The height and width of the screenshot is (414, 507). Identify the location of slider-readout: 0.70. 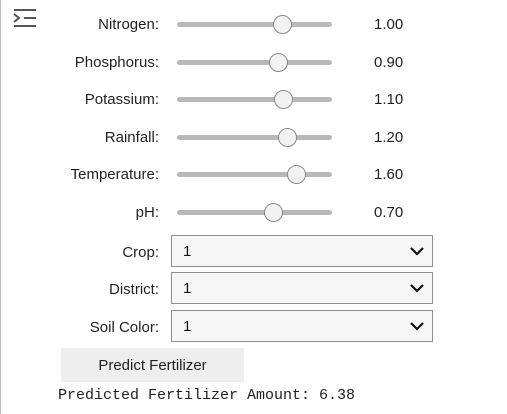
(389, 212).